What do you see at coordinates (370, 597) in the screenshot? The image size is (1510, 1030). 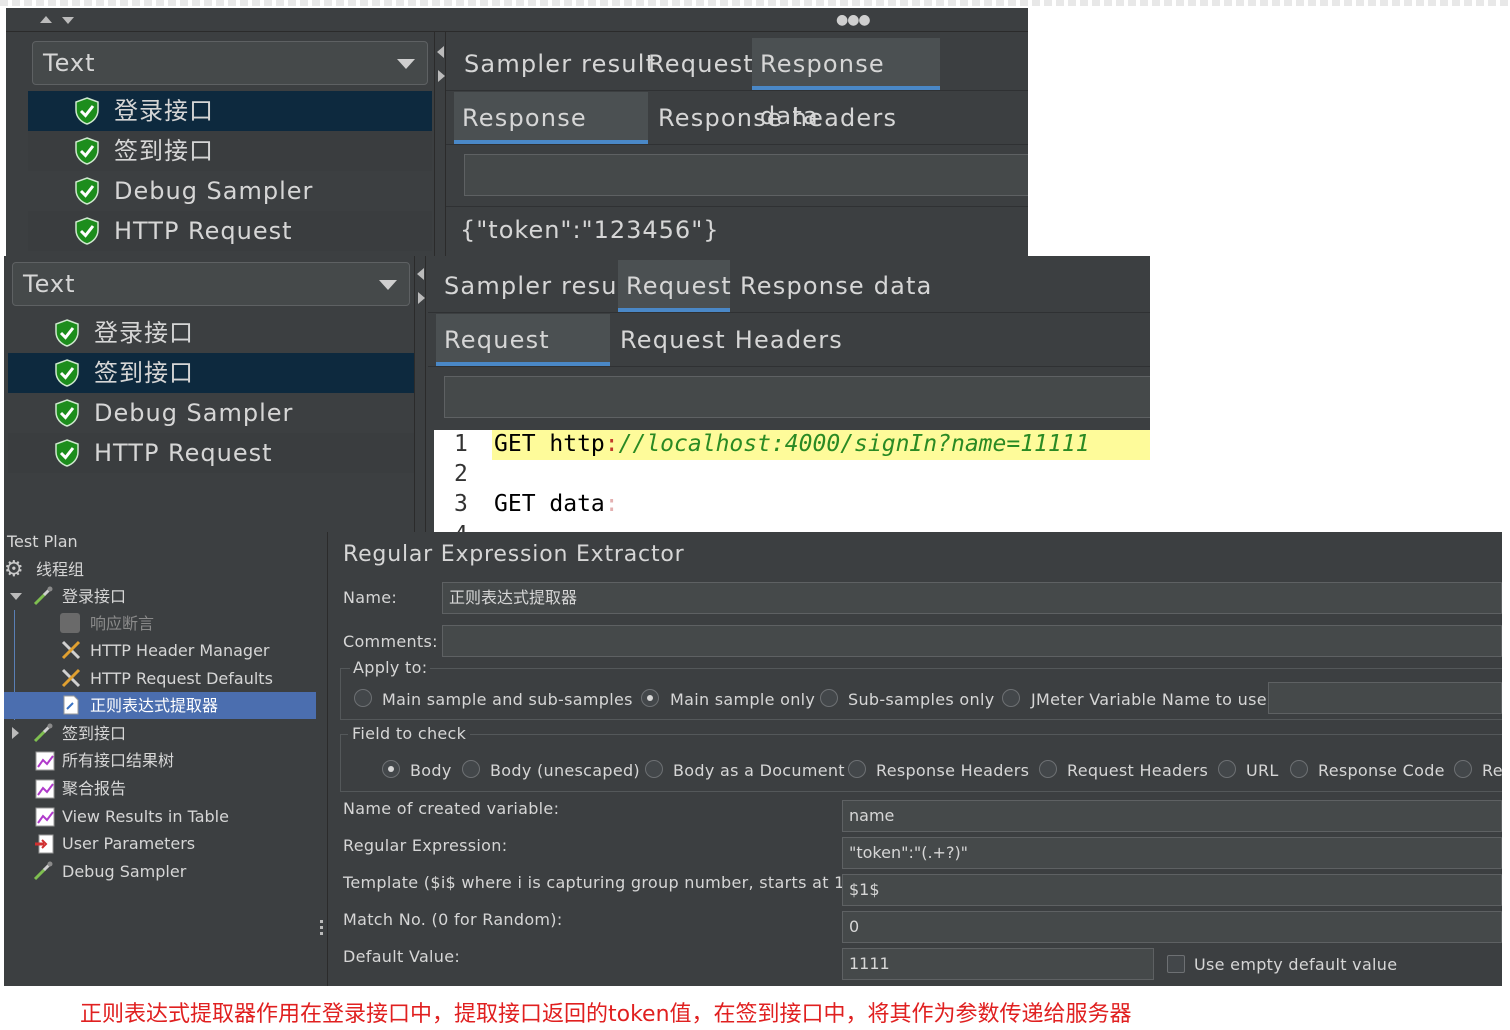 I see `name-label: Name:` at bounding box center [370, 597].